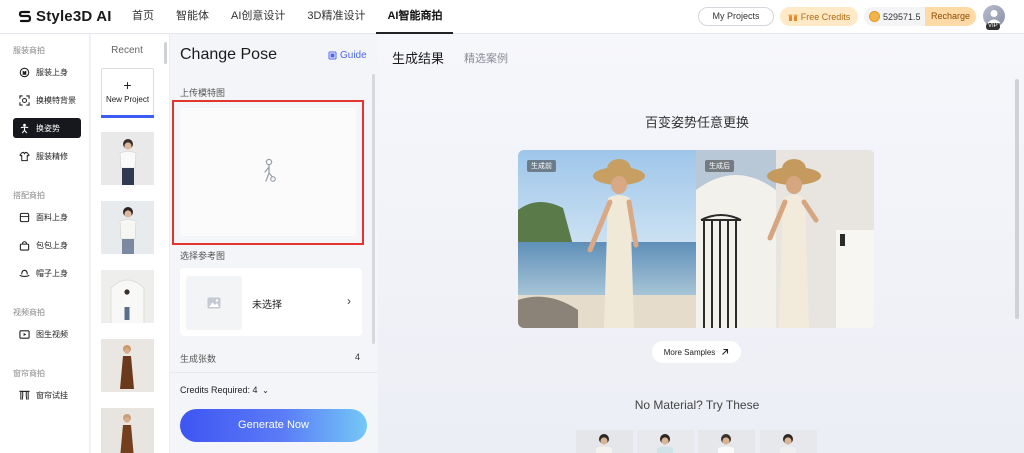 This screenshot has width=1024, height=453. I want to click on credits-required-label: Credits Required: 4, so click(219, 390).